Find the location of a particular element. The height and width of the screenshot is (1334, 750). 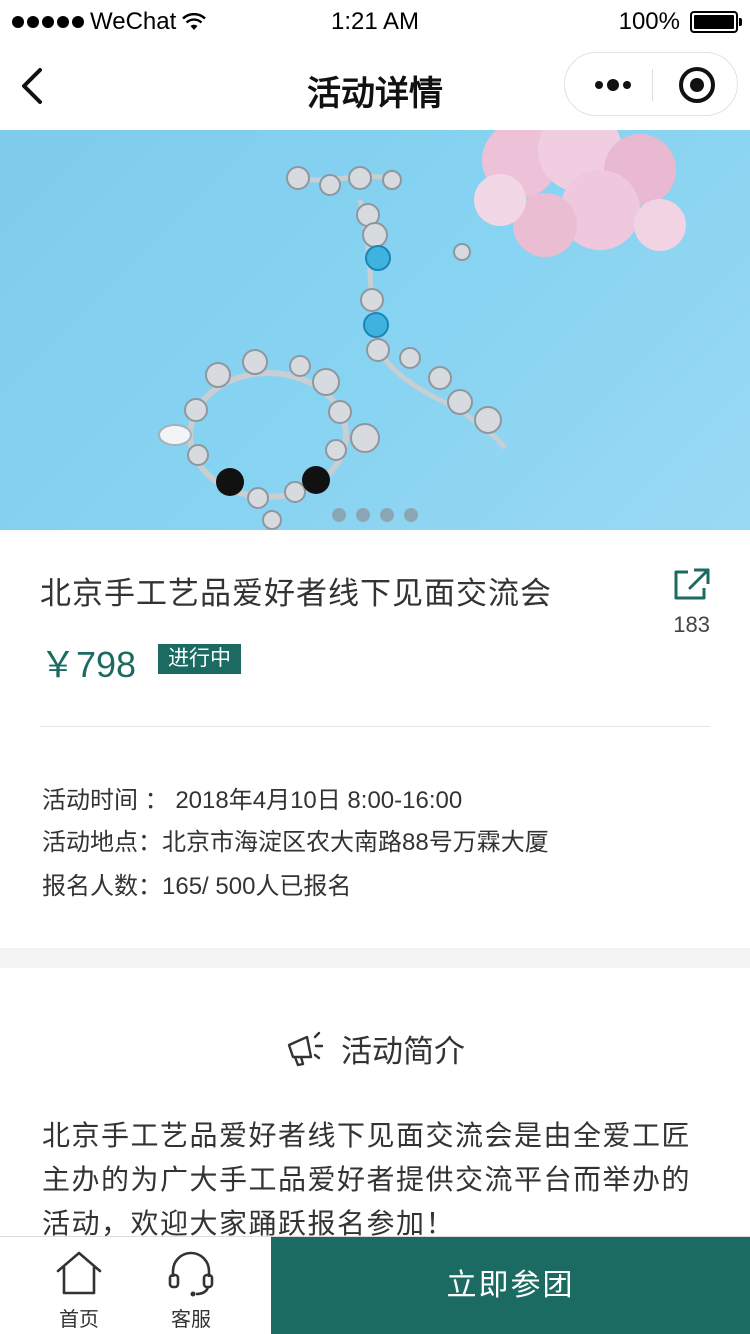

tab-customer-service: 客服 is located at coordinates (191, 1285).